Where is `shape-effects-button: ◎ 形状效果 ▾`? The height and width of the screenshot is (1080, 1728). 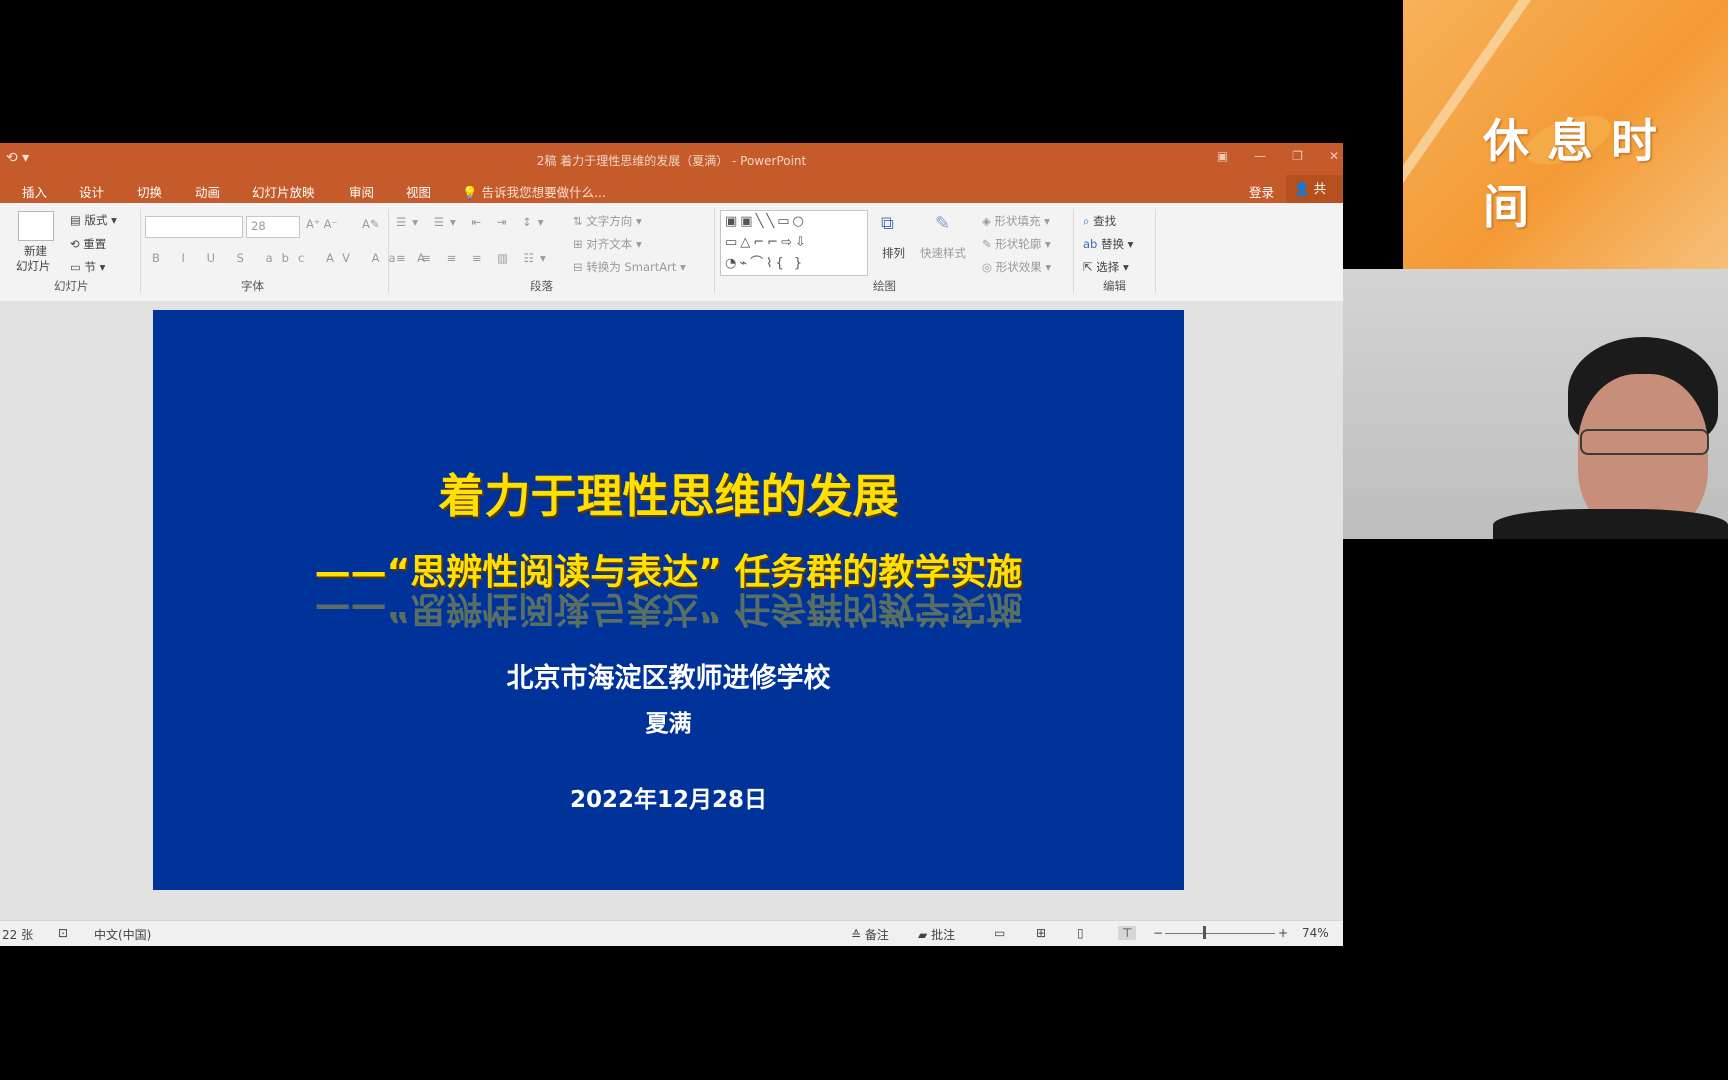 shape-effects-button: ◎ 形状效果 ▾ is located at coordinates (1016, 267).